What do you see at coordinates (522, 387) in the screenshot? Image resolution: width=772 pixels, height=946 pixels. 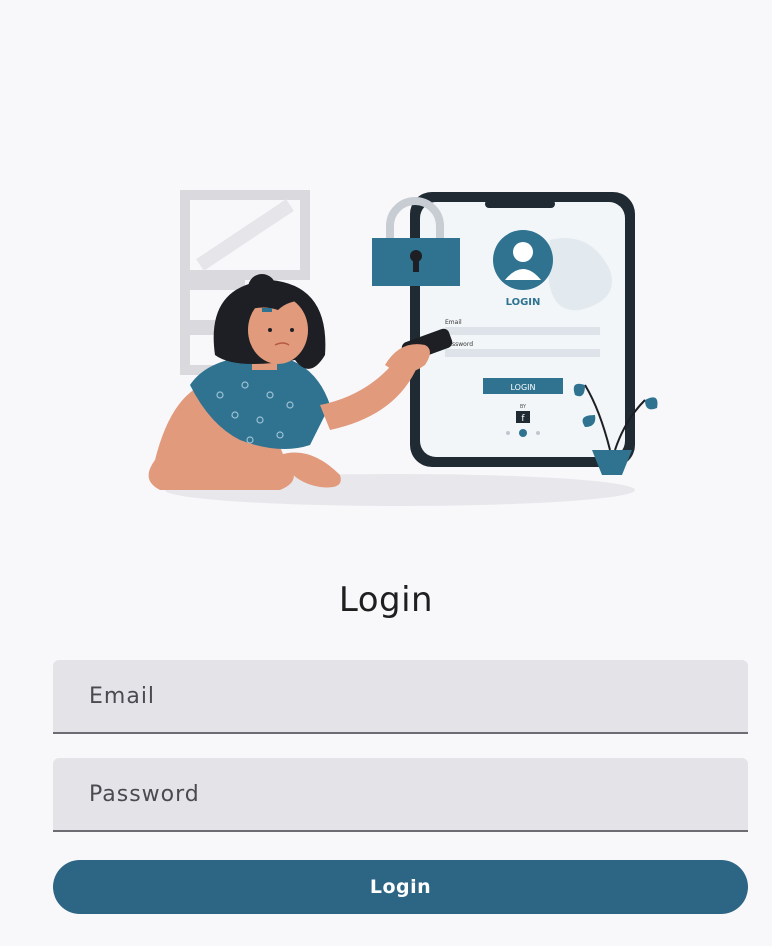 I see `phone-login-button-label: LOGIN` at bounding box center [522, 387].